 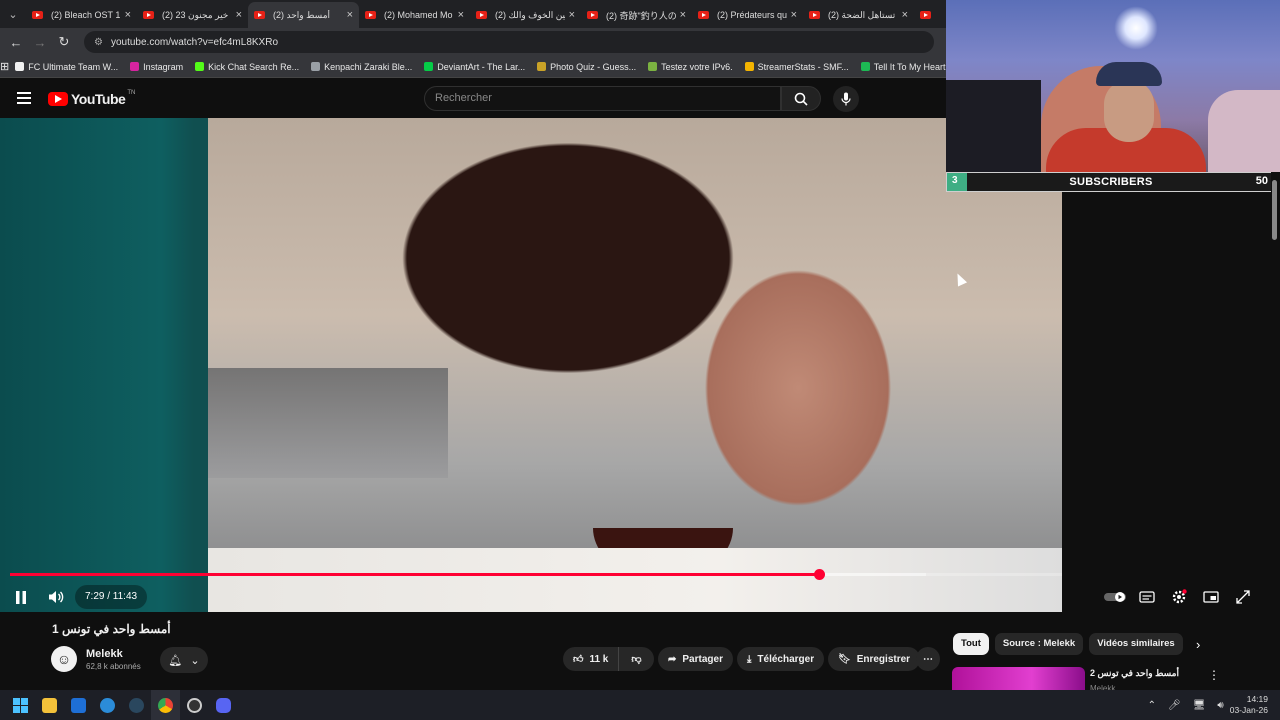 What do you see at coordinates (602, 98) in the screenshot?
I see `search-input: Rechercher` at bounding box center [602, 98].